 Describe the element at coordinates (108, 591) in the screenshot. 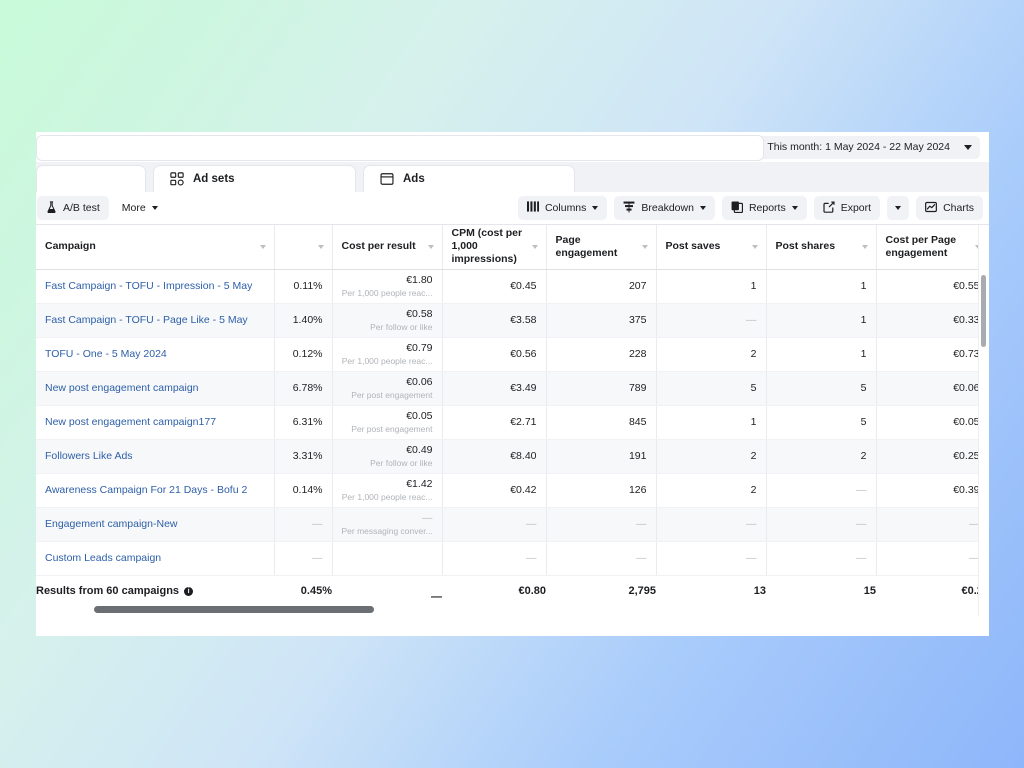

I see `summary-title: Results from 60 campaigns` at that location.